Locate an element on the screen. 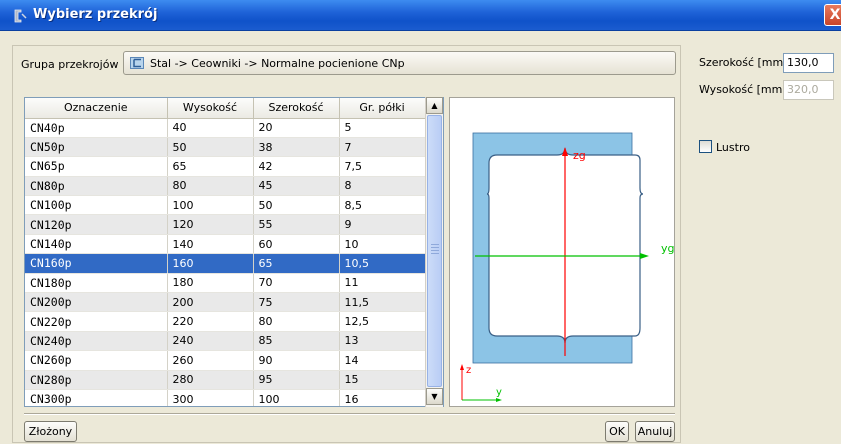 The image size is (841, 444). cell-flange-thickness: 8,5 is located at coordinates (382, 205).